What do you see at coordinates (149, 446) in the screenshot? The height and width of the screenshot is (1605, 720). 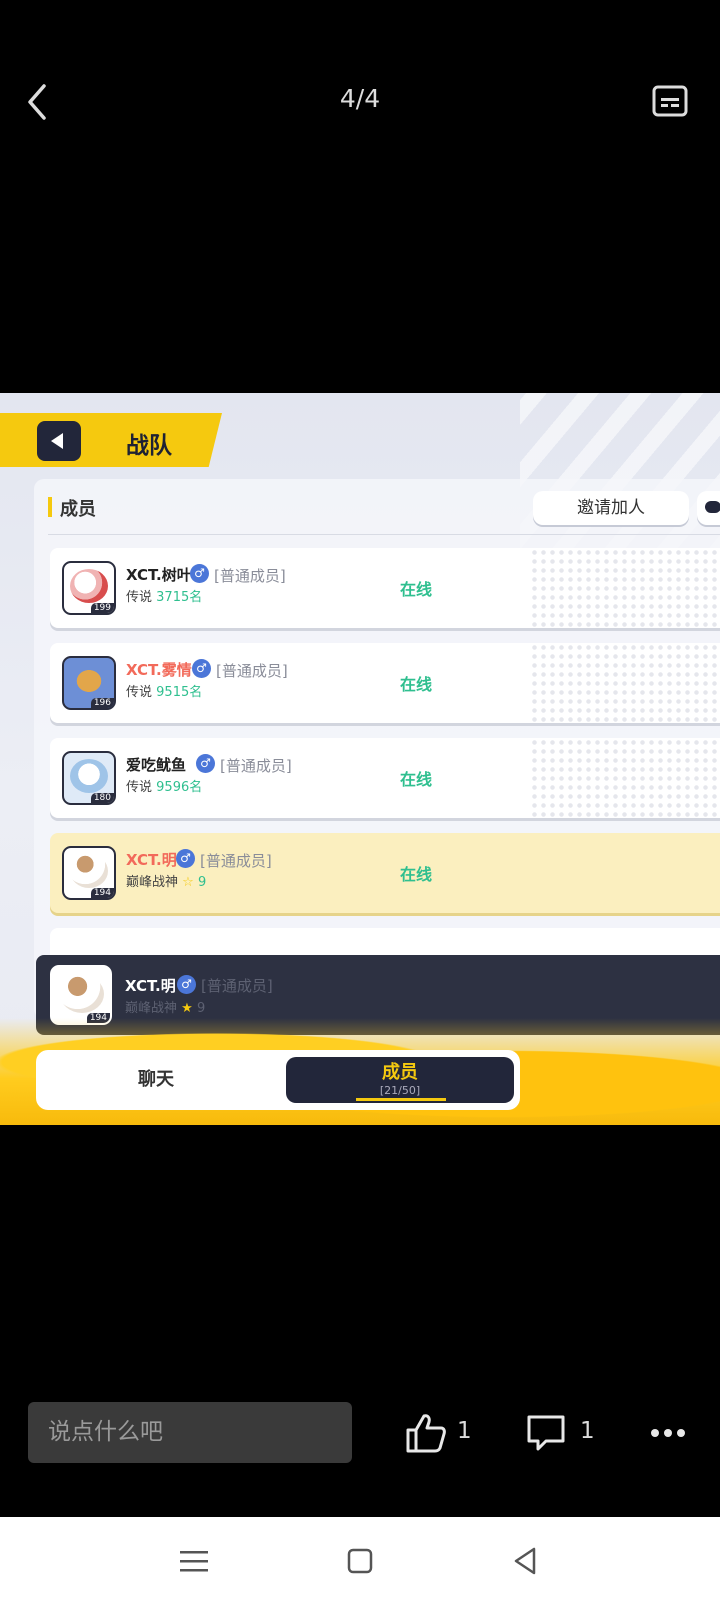 I see `game-header-title: 战队` at bounding box center [149, 446].